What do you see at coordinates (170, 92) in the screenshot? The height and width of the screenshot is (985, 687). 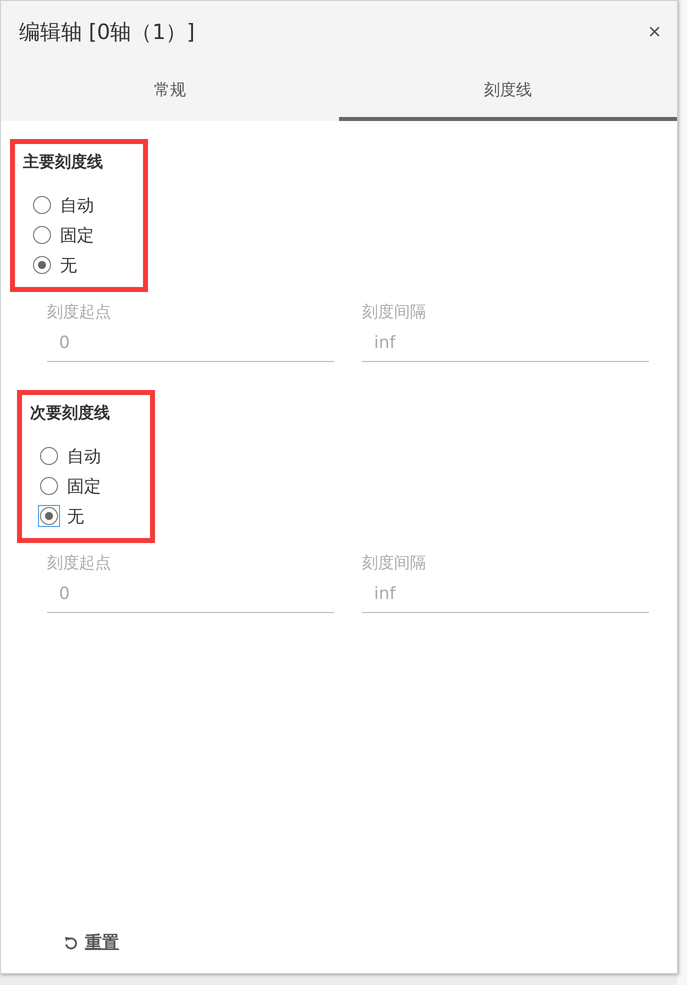 I see `tab: 常规` at bounding box center [170, 92].